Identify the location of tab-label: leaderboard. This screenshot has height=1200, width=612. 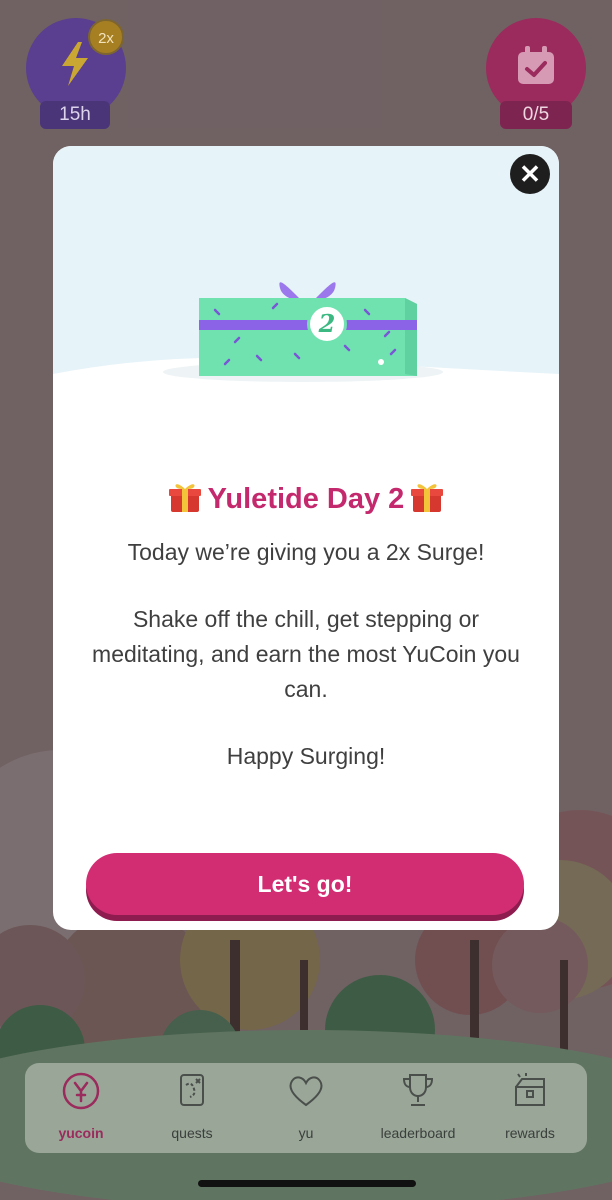
(418, 1133).